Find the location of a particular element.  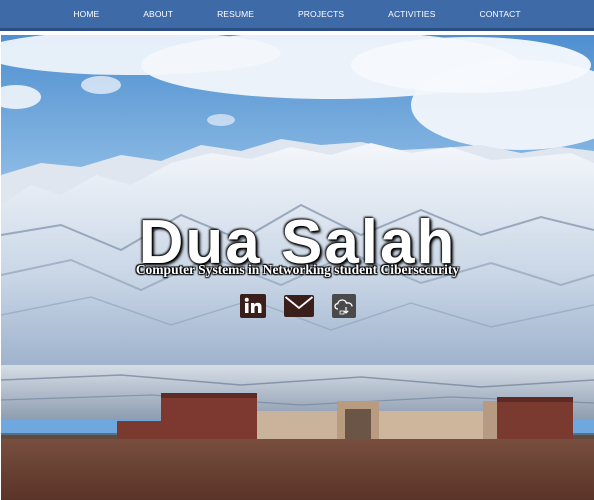

envelope-icon is located at coordinates (298, 306).